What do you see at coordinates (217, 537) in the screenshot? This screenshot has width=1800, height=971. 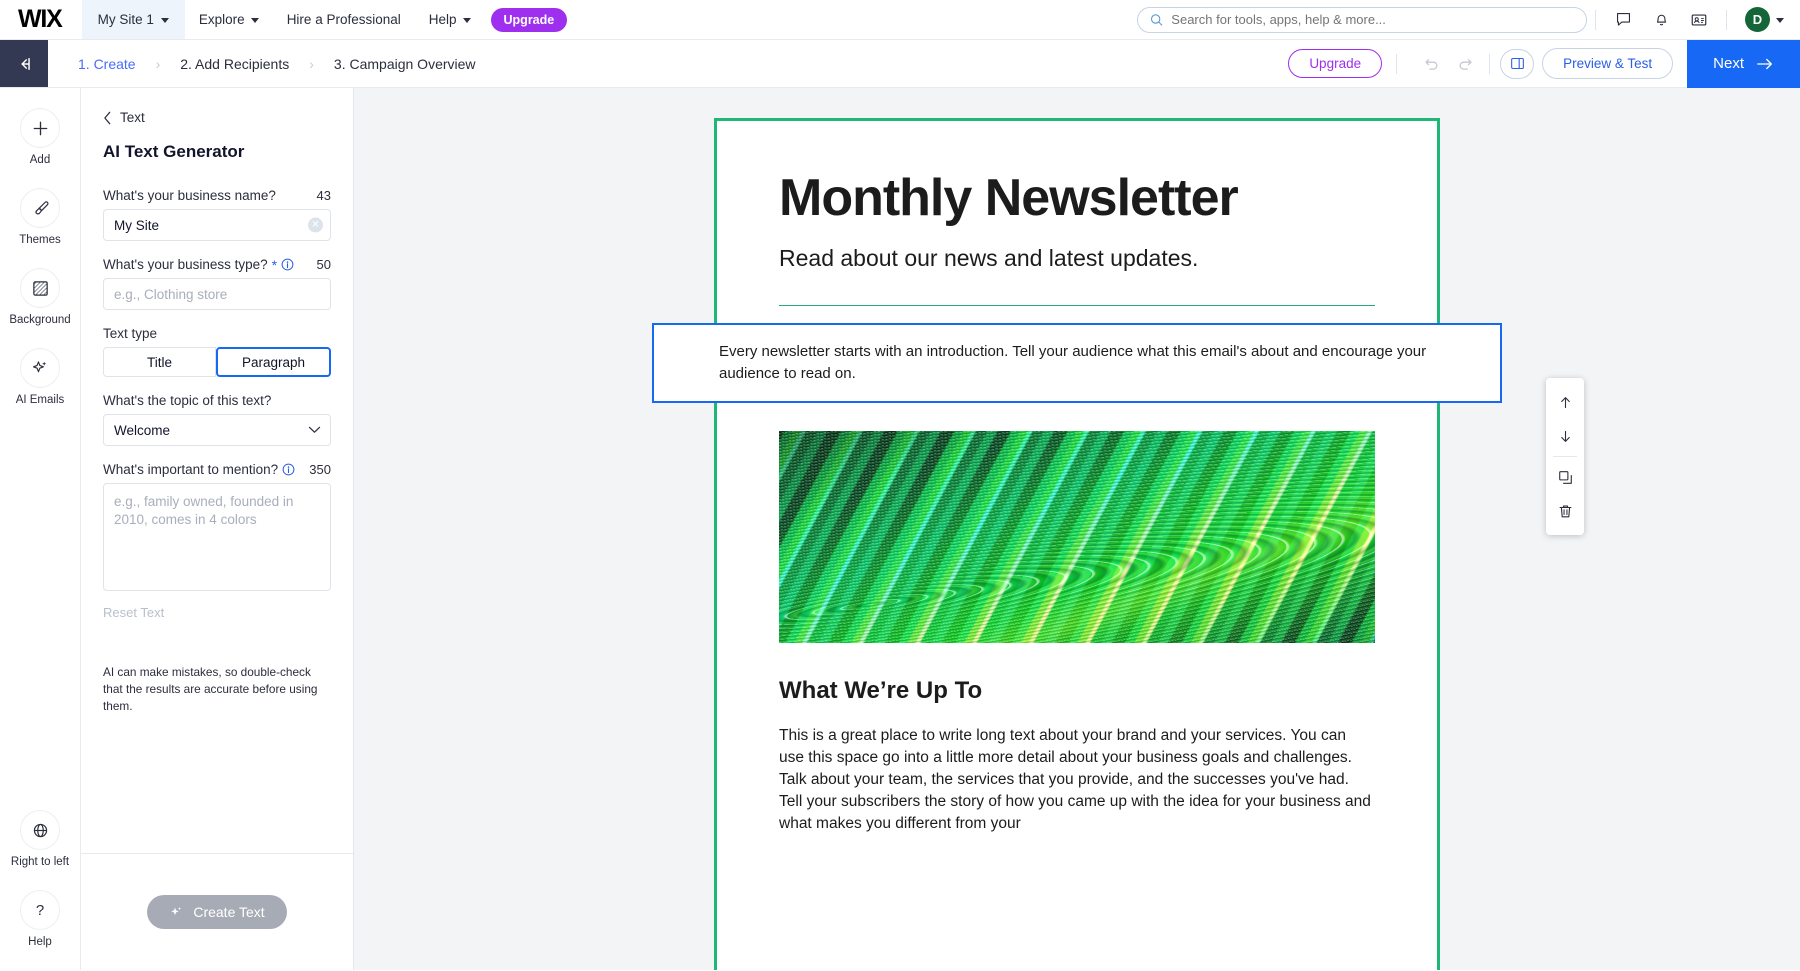 I see `important-textarea` at bounding box center [217, 537].